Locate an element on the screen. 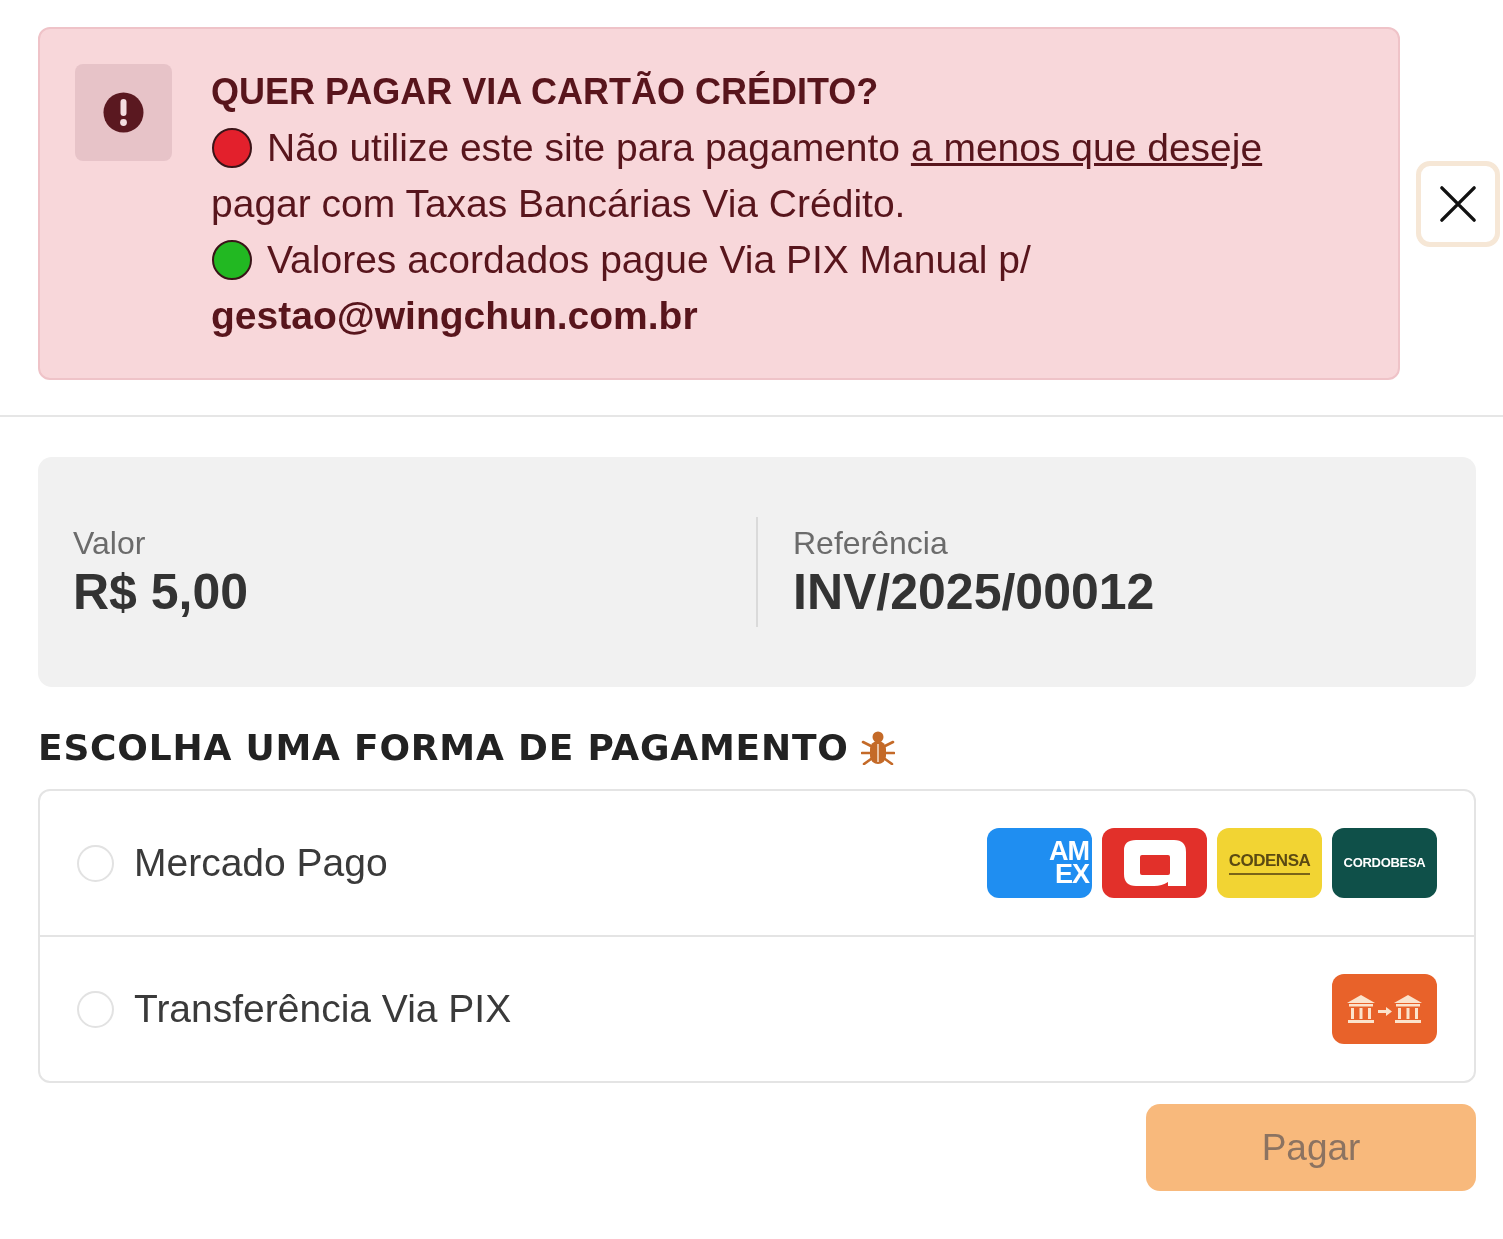  close-icon is located at coordinates (1458, 203).